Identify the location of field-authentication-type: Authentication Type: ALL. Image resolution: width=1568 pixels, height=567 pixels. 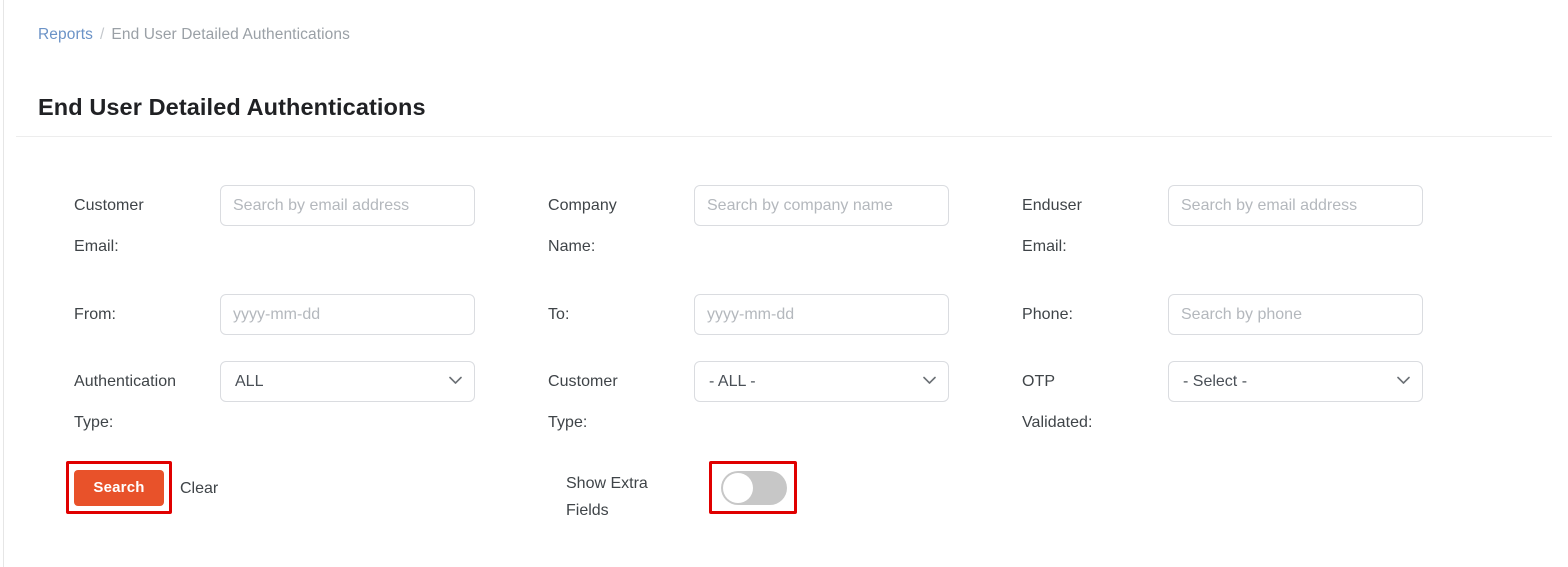
(274, 402).